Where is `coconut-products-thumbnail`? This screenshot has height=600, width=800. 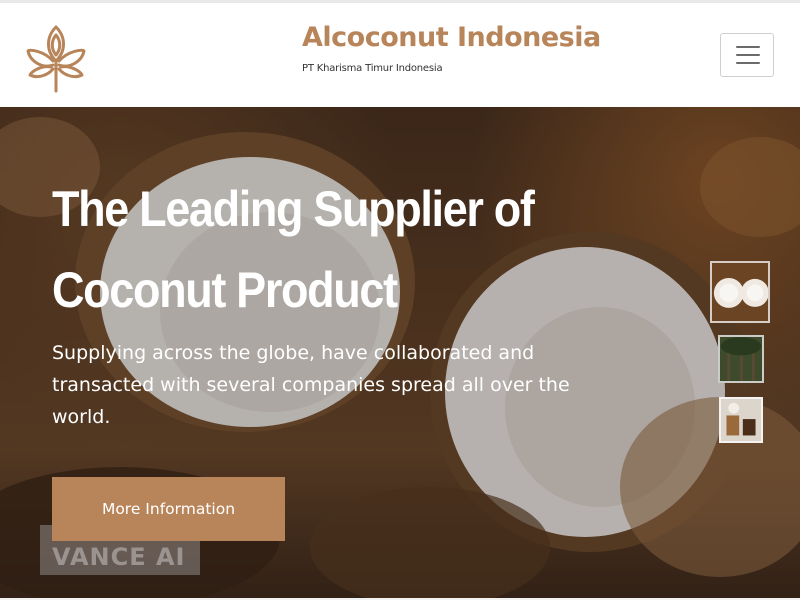
coconut-products-thumbnail is located at coordinates (741, 420).